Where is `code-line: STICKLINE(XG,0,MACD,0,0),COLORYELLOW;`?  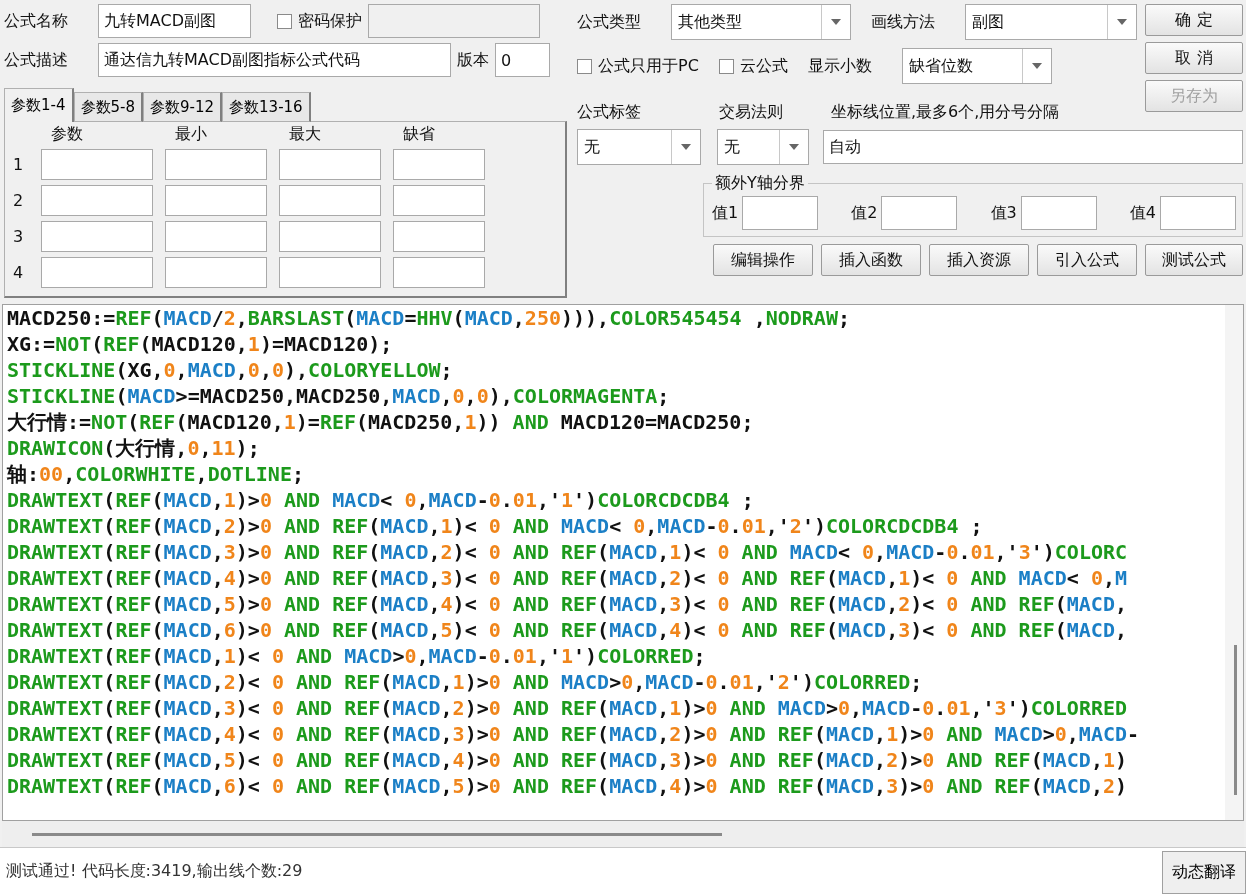
code-line: STICKLINE(XG,0,MACD,0,0),COLORYELLOW; is located at coordinates (230, 370).